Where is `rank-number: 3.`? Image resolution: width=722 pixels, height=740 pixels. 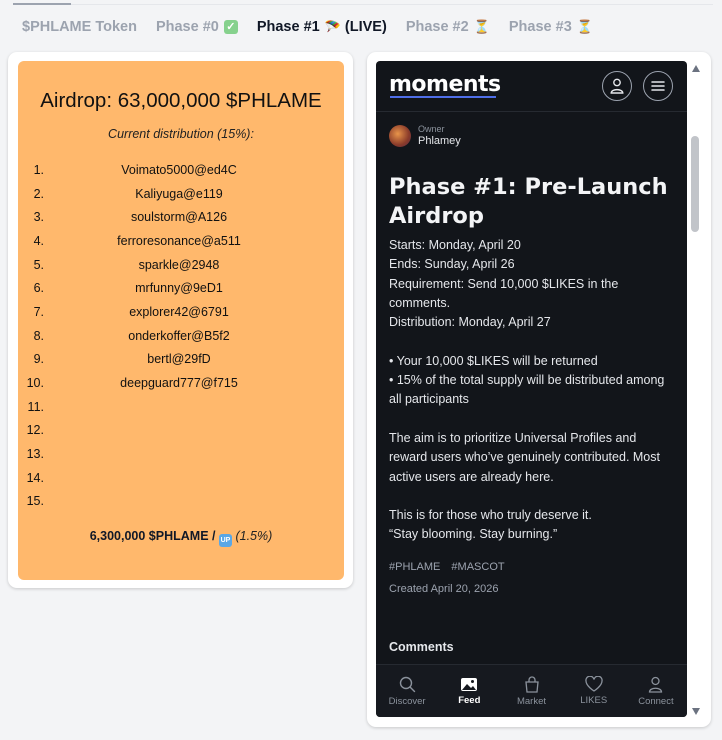 rank-number: 3. is located at coordinates (38, 217).